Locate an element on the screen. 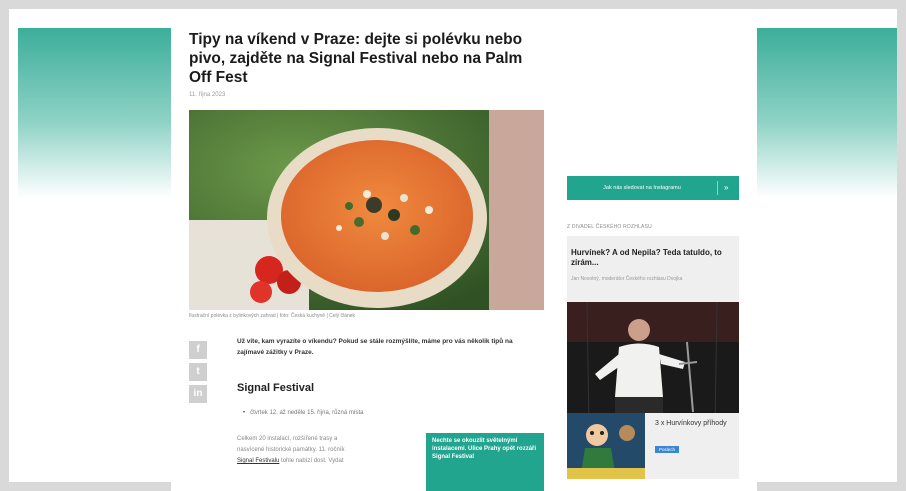 The image size is (906, 491). article-date: 11. října 2023 is located at coordinates (207, 95).